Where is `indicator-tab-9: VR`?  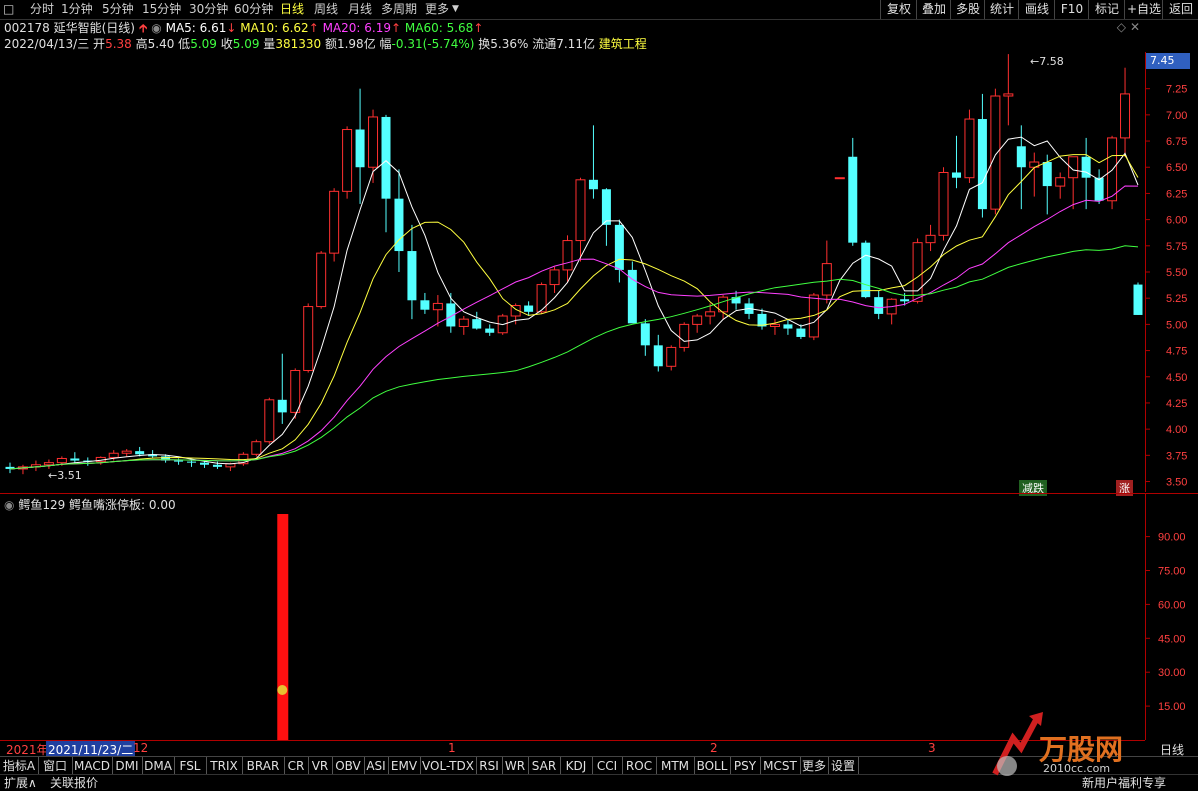 indicator-tab-9: VR is located at coordinates (320, 766).